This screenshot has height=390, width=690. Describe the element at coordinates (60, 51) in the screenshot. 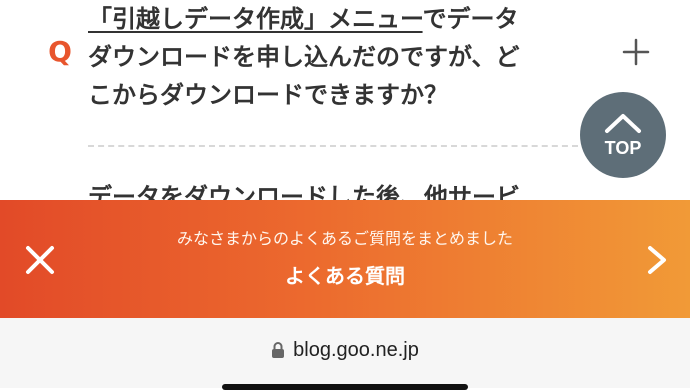

I see `question-marker: Q` at that location.